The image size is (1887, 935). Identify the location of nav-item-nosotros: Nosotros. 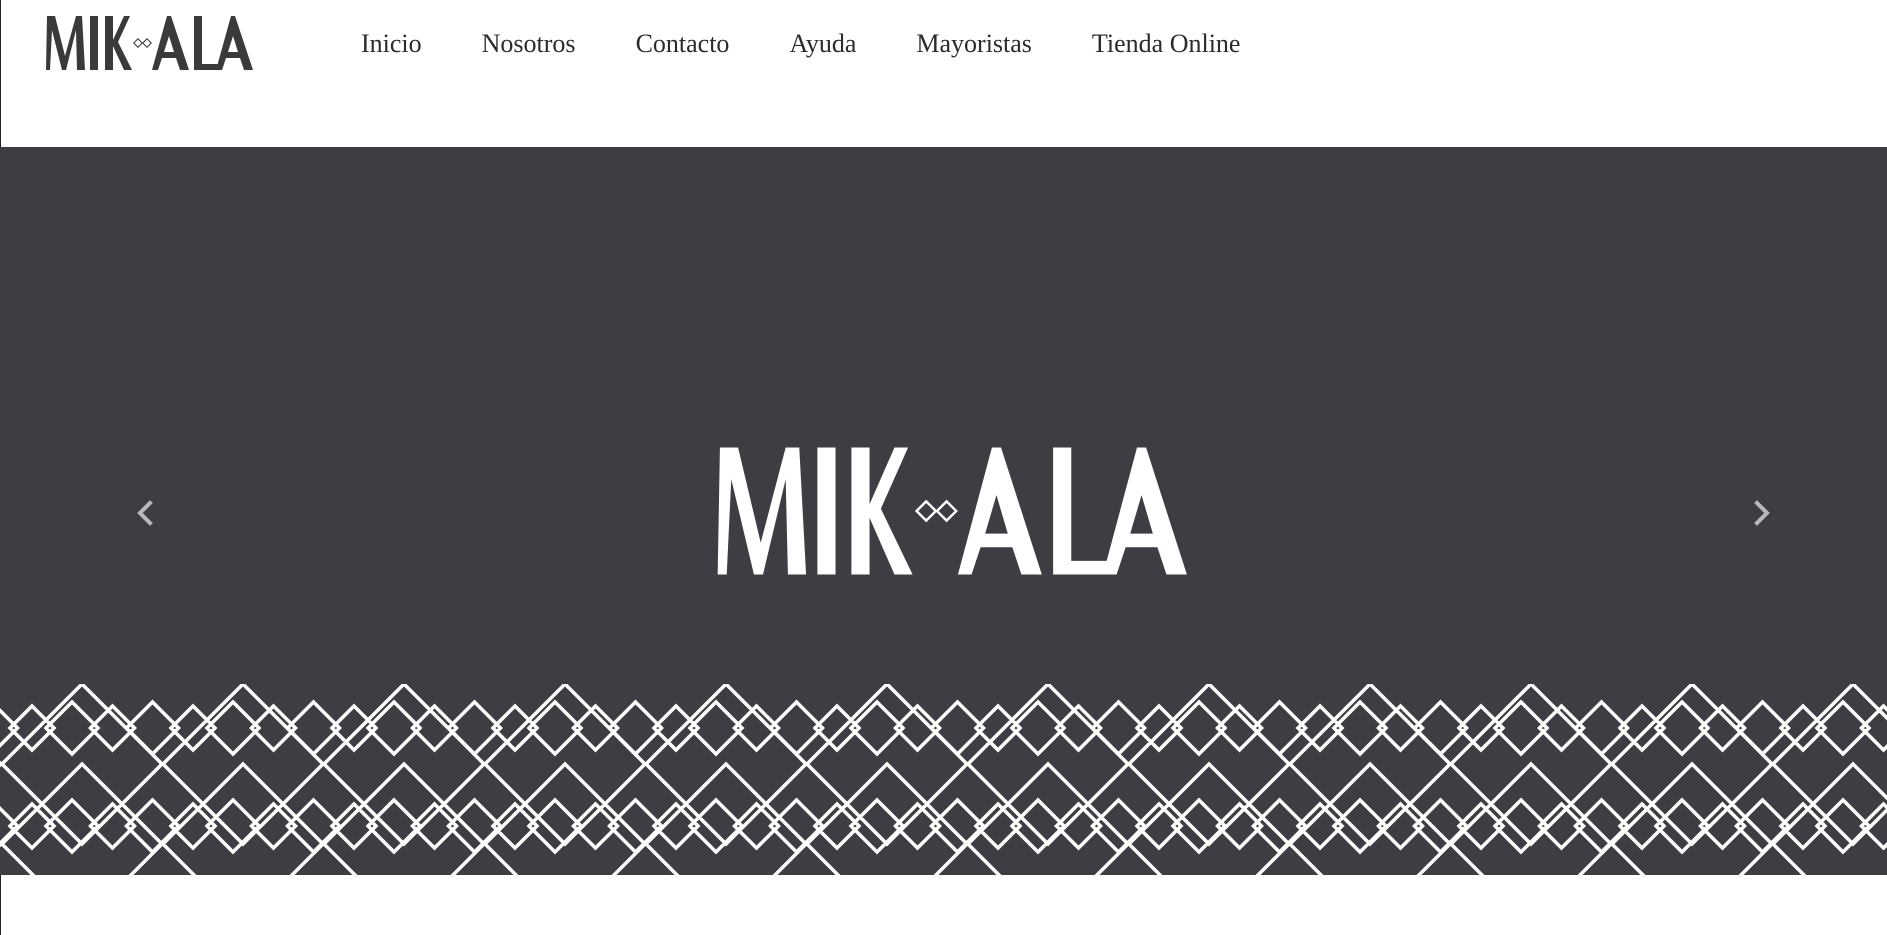
(529, 44).